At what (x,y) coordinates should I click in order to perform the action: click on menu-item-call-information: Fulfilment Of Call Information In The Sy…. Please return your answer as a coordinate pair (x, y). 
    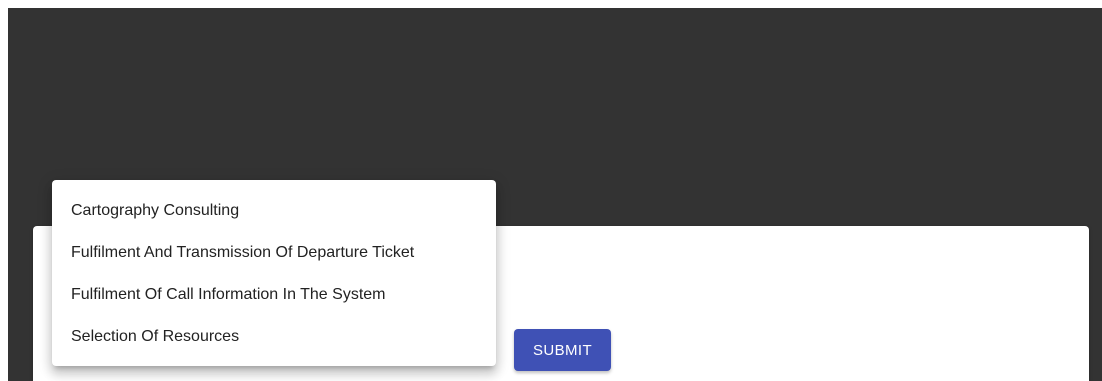
    Looking at the image, I should click on (274, 295).